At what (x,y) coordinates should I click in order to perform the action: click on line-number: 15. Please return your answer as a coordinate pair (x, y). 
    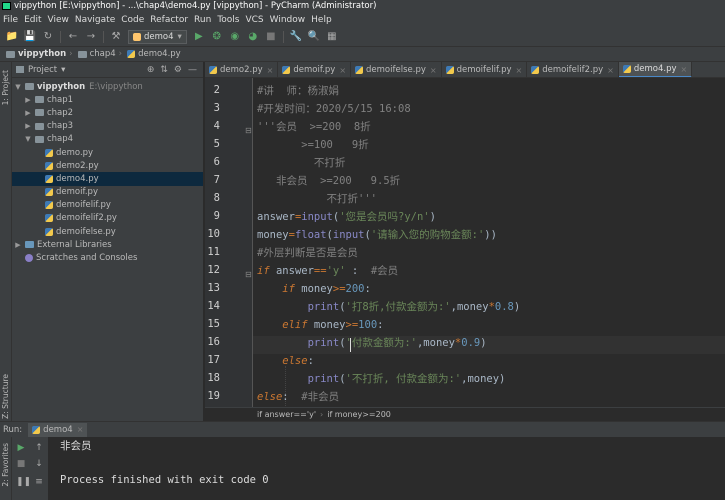
    Looking at the image, I should click on (213, 324).